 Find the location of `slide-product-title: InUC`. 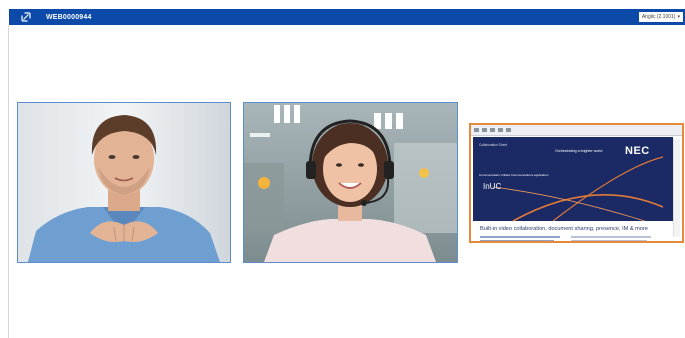

slide-product-title: InUC is located at coordinates (492, 186).